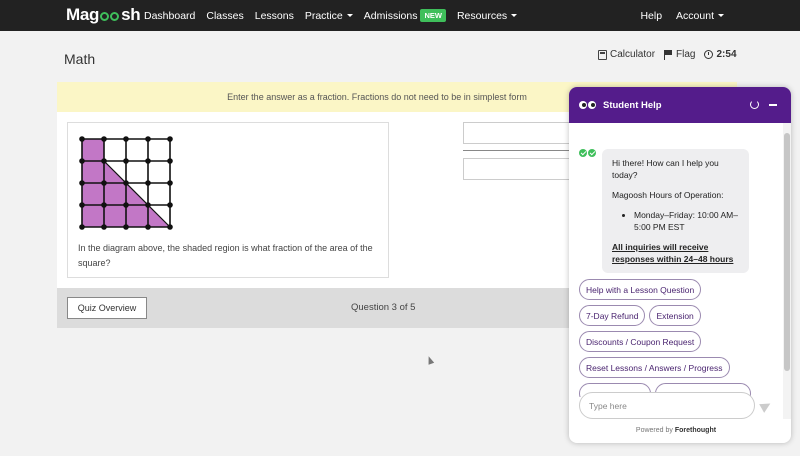 This screenshot has width=800, height=456. What do you see at coordinates (787, 252) in the screenshot?
I see `chat-scroll-thumb` at bounding box center [787, 252].